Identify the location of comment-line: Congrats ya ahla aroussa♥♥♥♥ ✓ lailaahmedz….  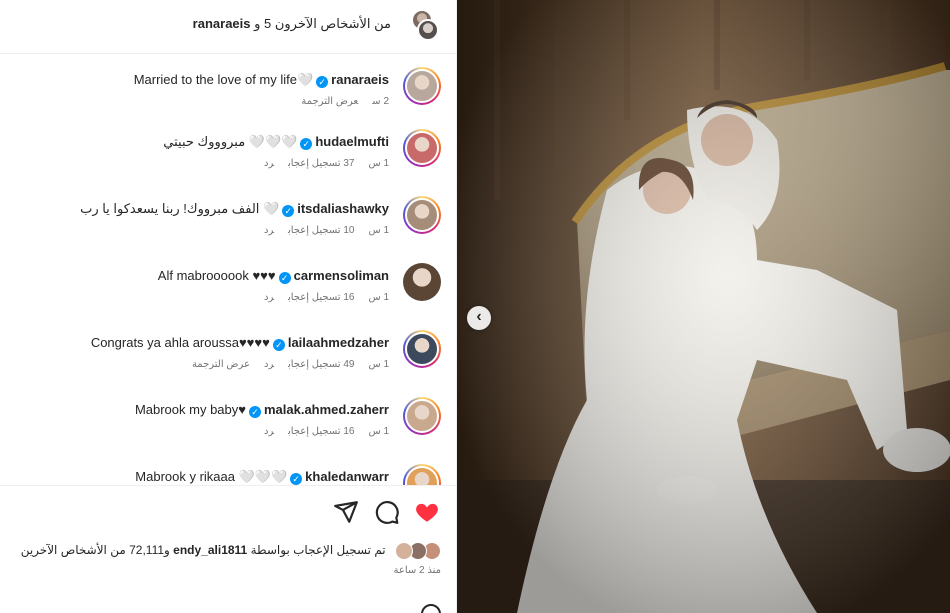
(240, 343).